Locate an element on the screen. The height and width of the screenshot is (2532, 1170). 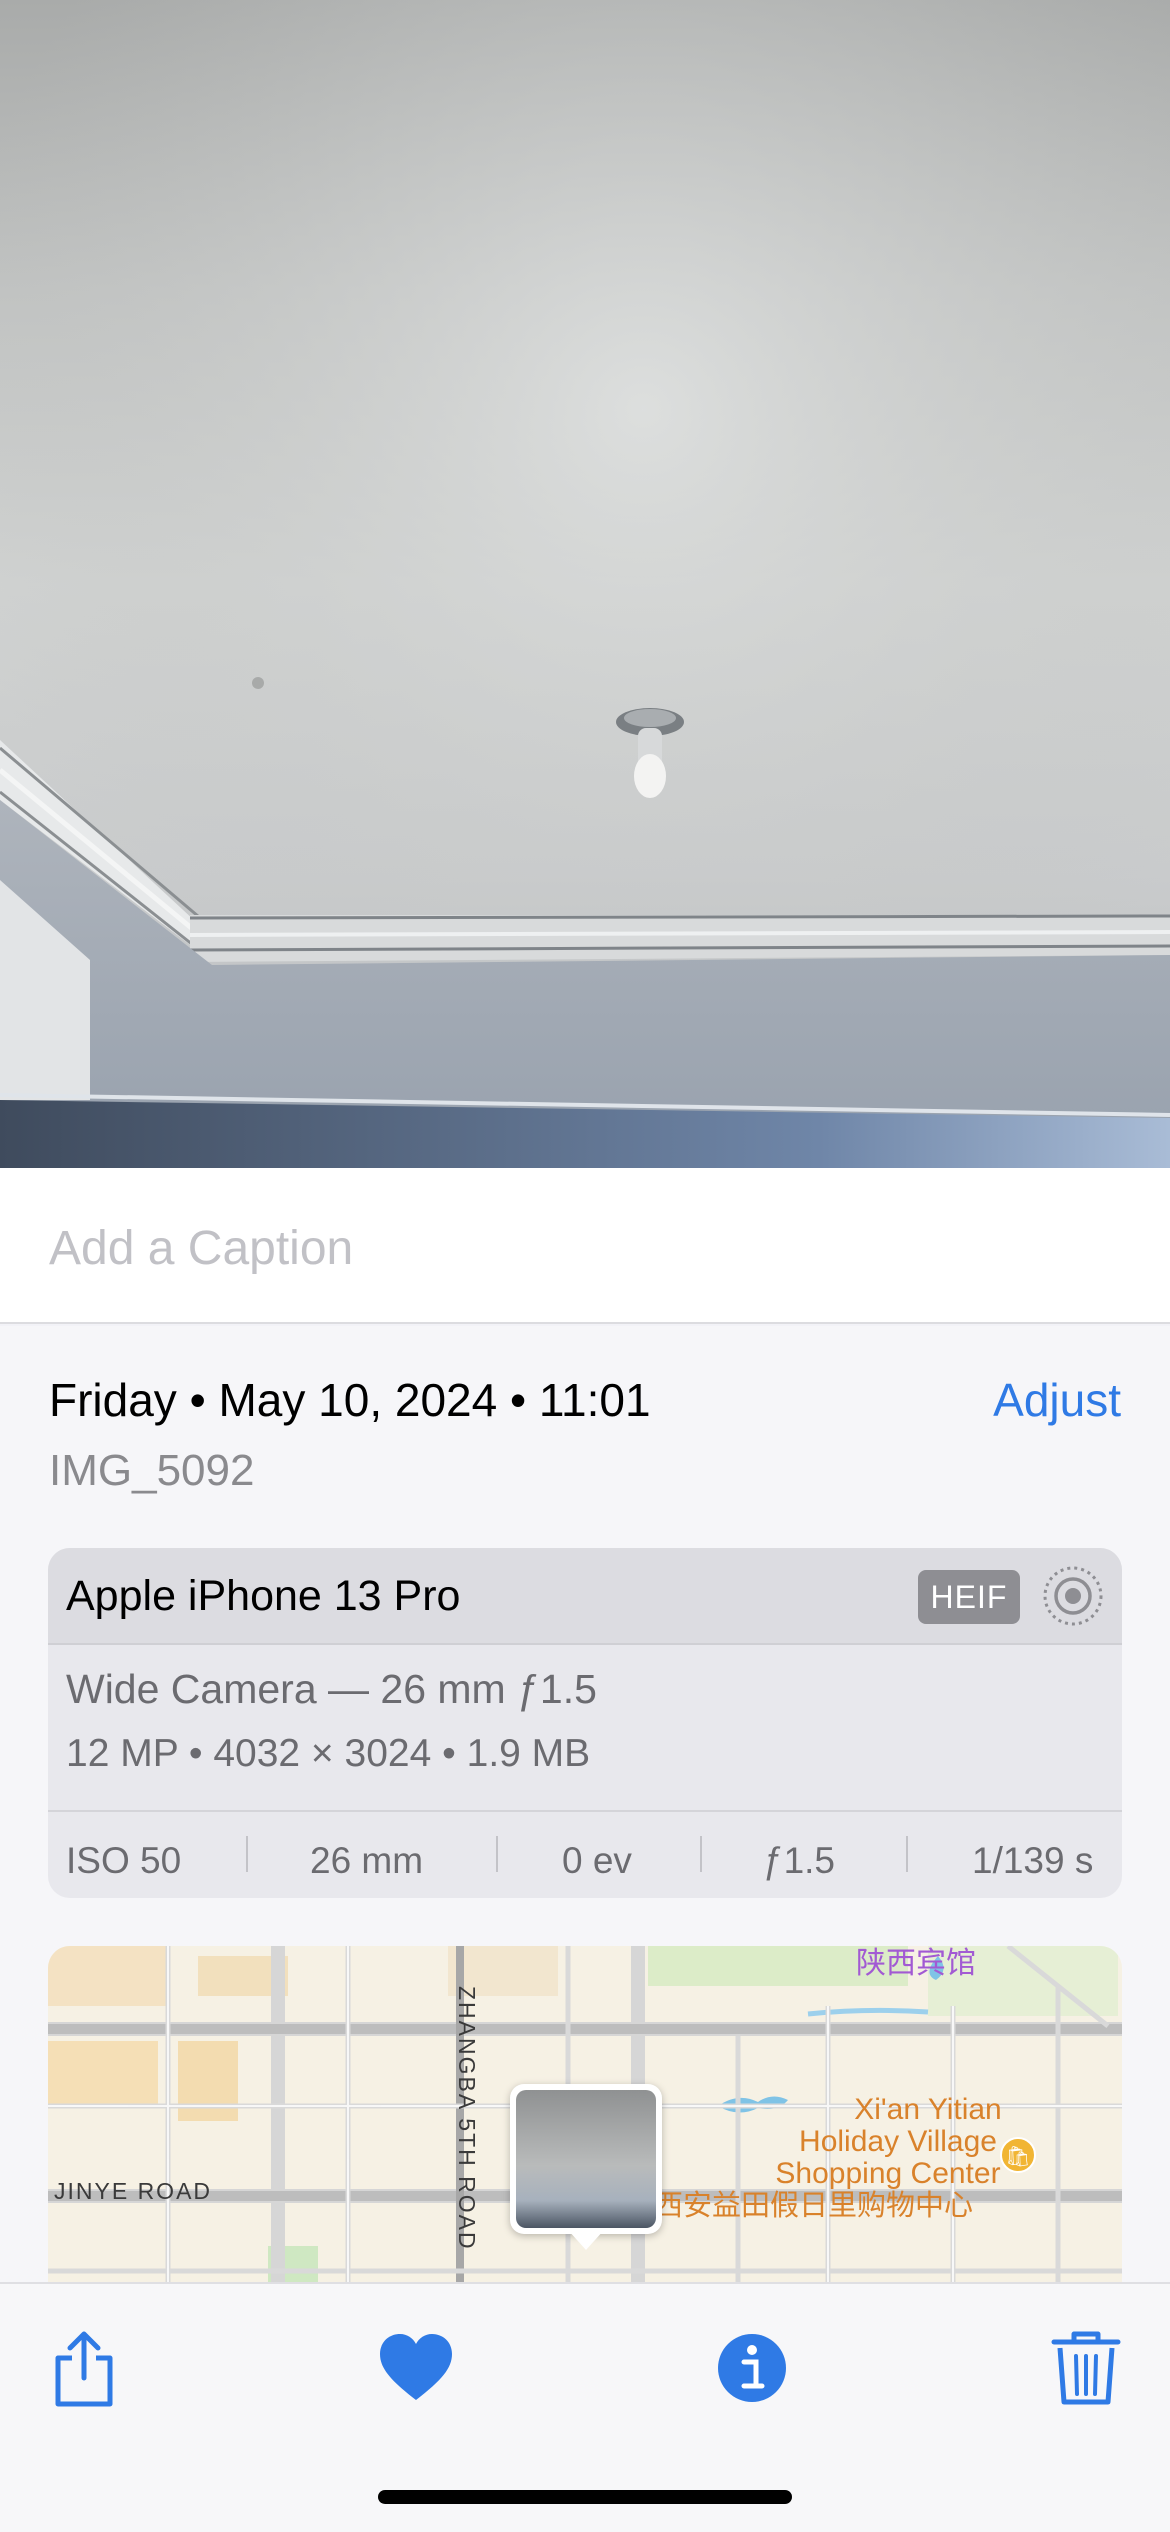
info-icon is located at coordinates (752, 2368).